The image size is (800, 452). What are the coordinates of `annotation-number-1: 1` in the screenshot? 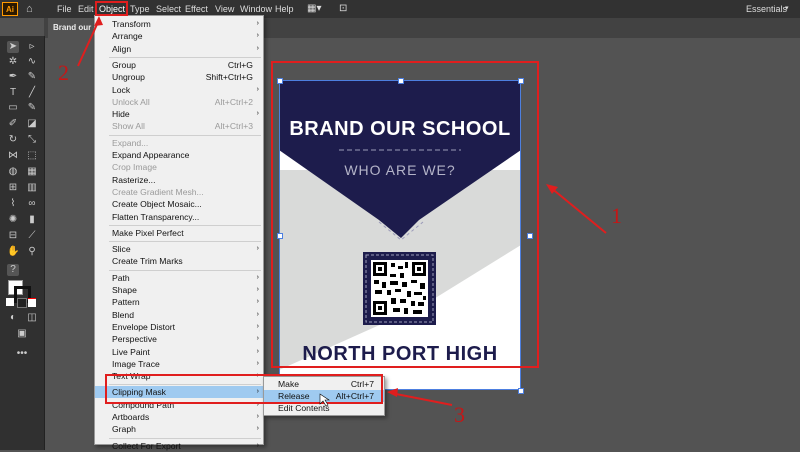 It's located at (616, 215).